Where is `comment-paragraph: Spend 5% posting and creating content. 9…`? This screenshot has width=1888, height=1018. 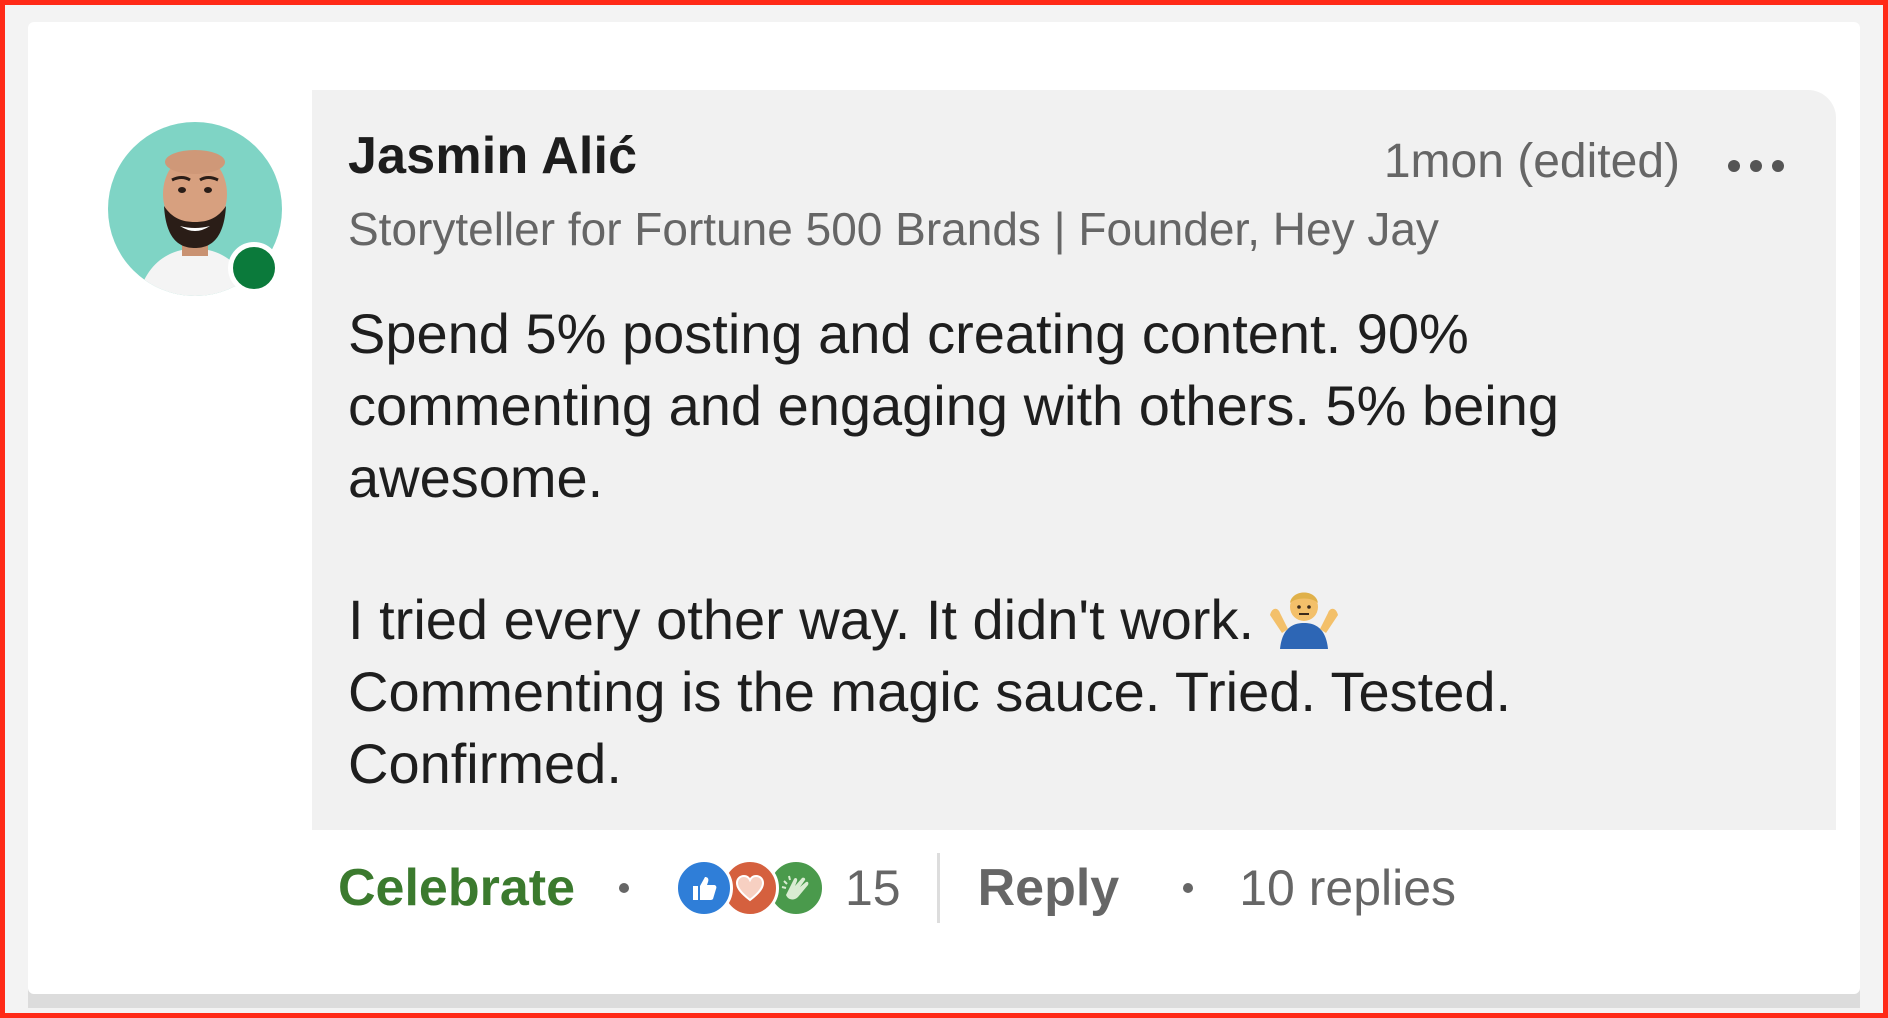
comment-paragraph: Spend 5% posting and creating content. 9… is located at coordinates (953, 405).